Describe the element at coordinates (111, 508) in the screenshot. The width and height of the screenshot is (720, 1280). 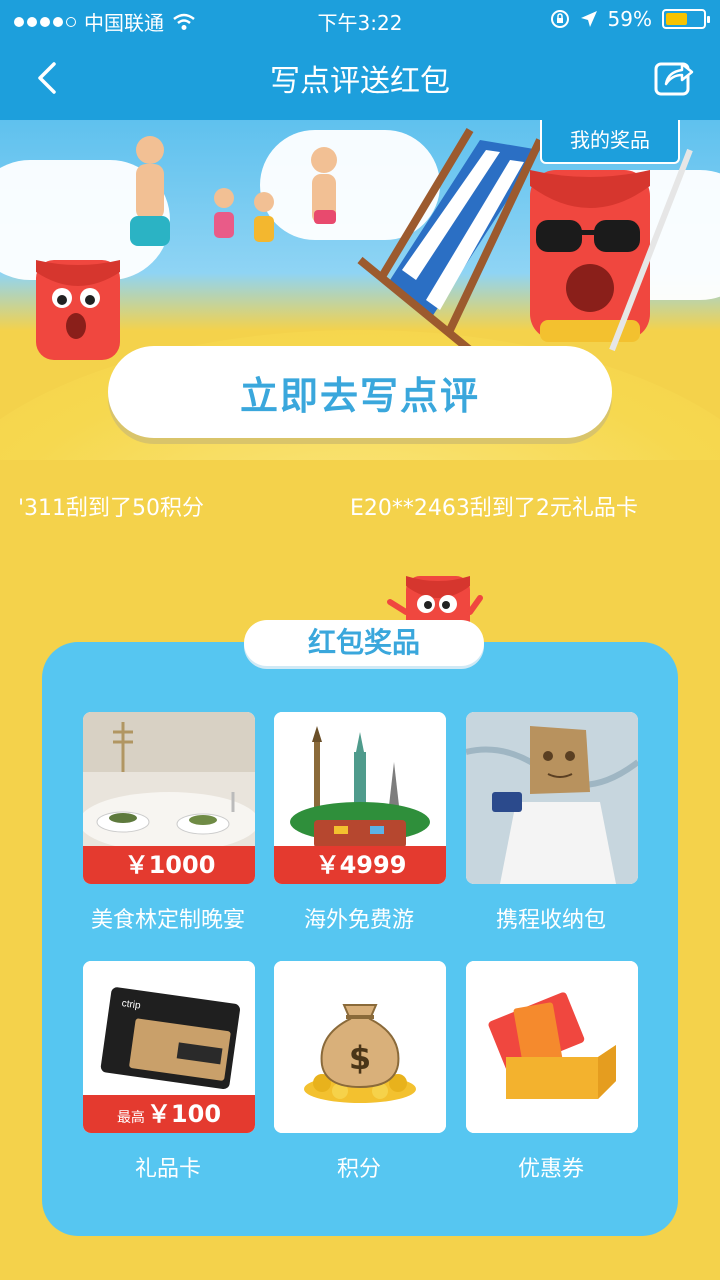
I see `ticker-item: '311刮到了50积分` at that location.